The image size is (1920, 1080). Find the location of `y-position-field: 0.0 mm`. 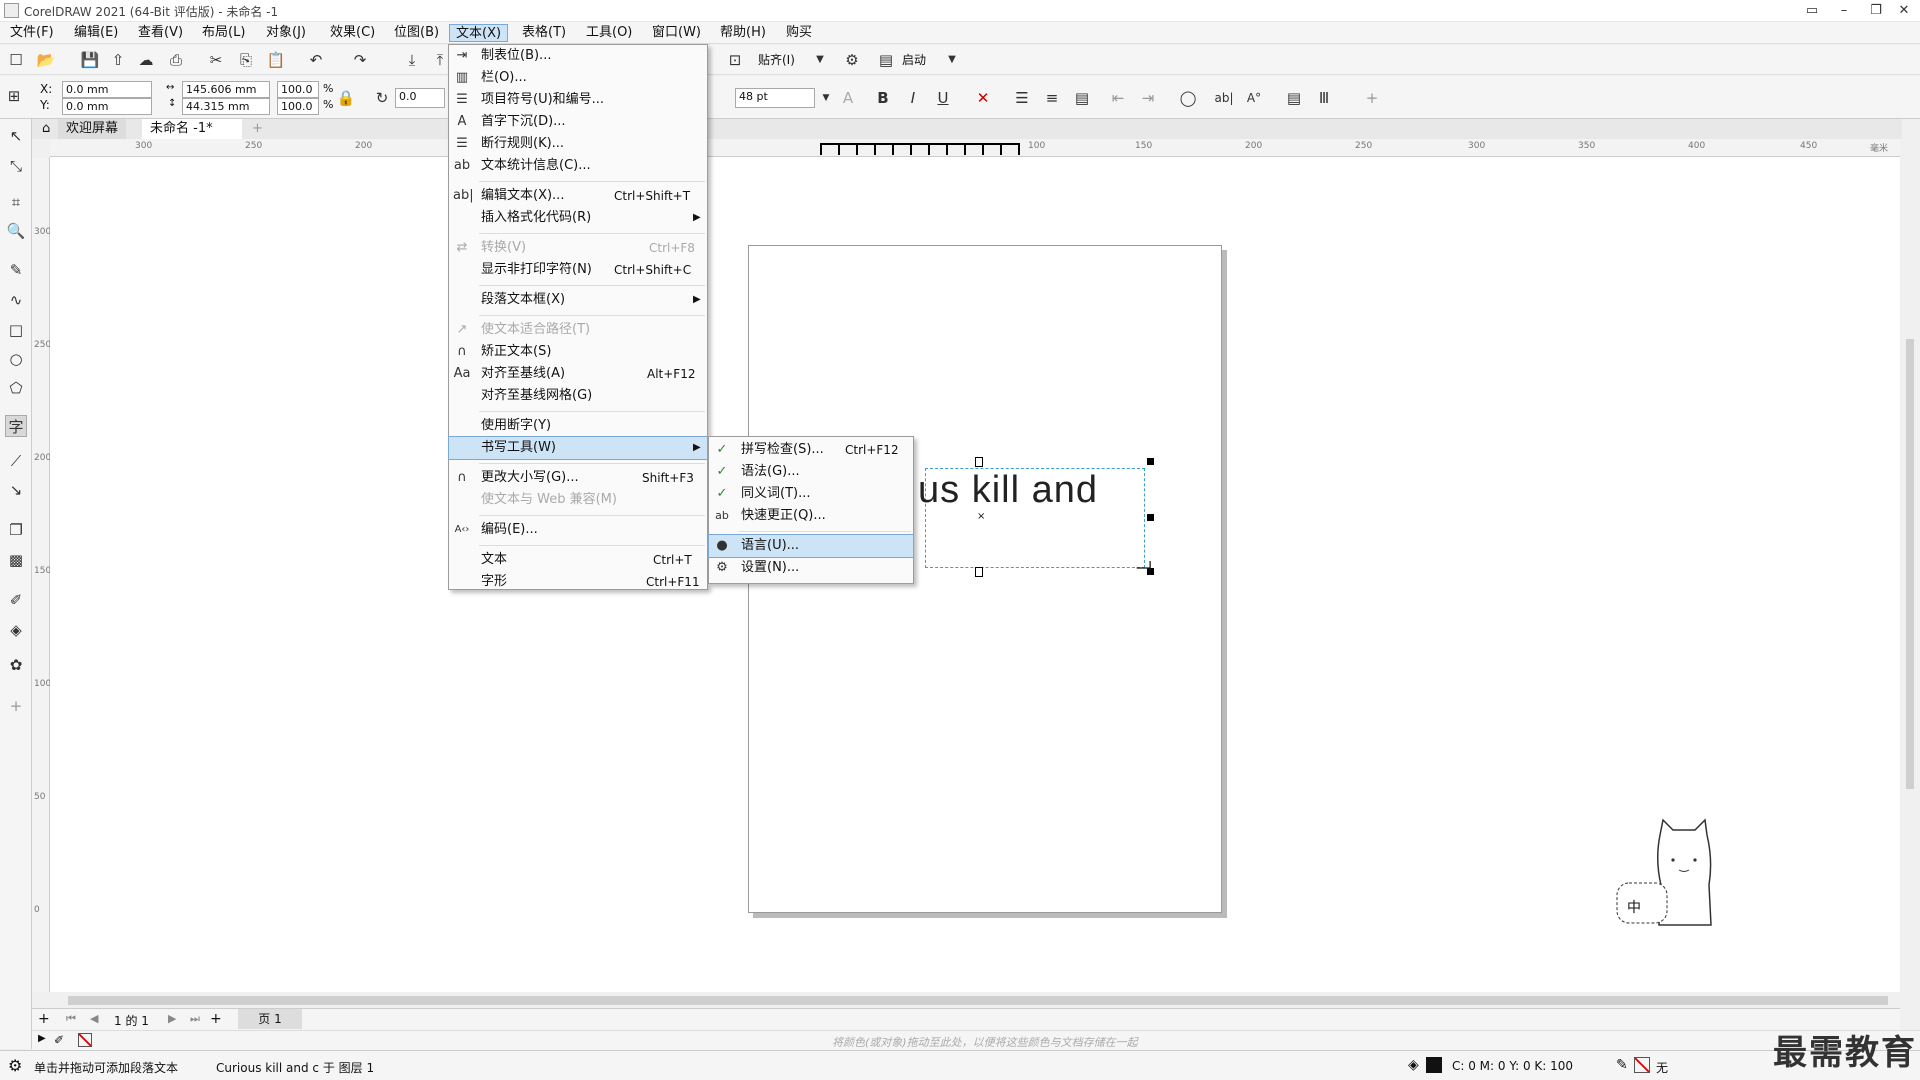

y-position-field: 0.0 mm is located at coordinates (107, 106).